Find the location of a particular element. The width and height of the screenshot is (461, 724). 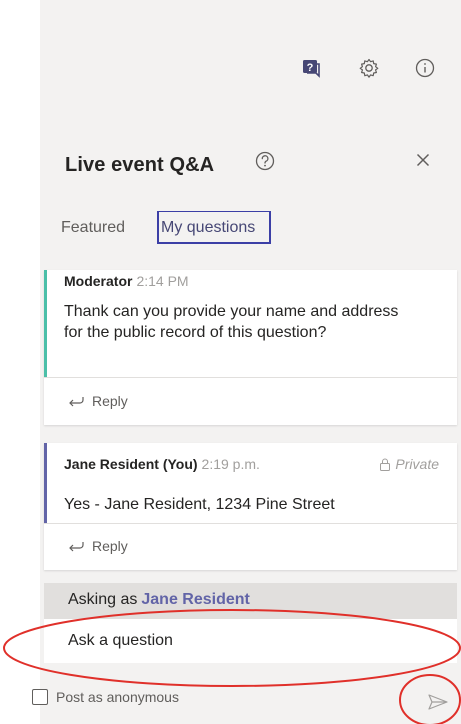

anonymous-option: Post as anonymous is located at coordinates (105, 697).